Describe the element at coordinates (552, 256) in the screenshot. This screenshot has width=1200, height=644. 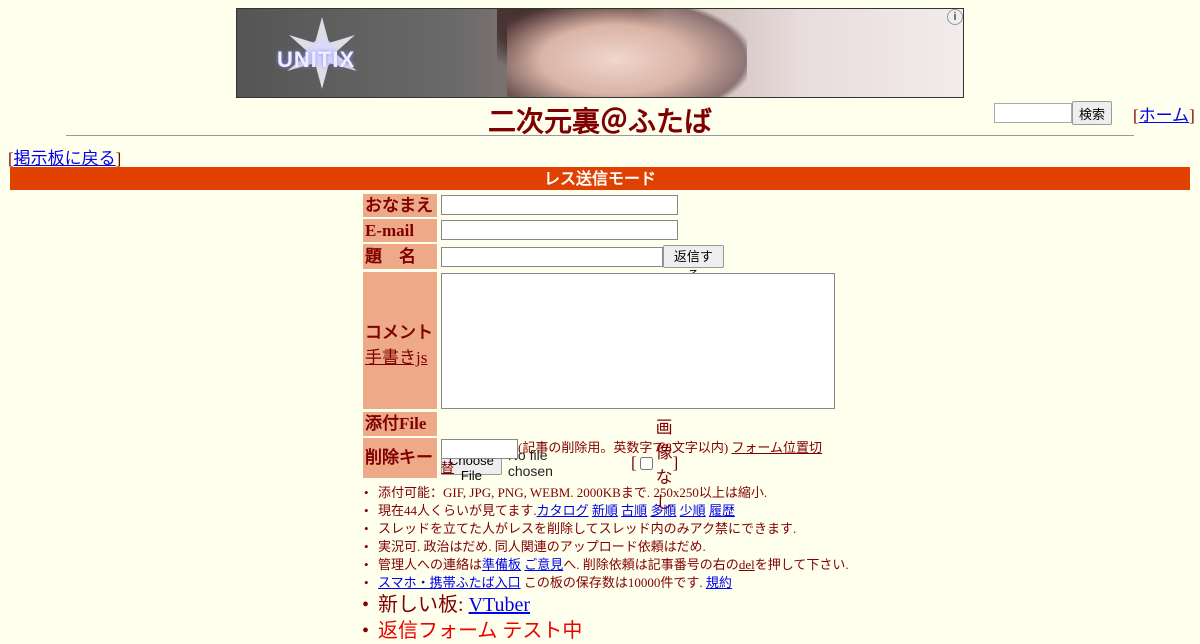
I see `subject-input` at that location.